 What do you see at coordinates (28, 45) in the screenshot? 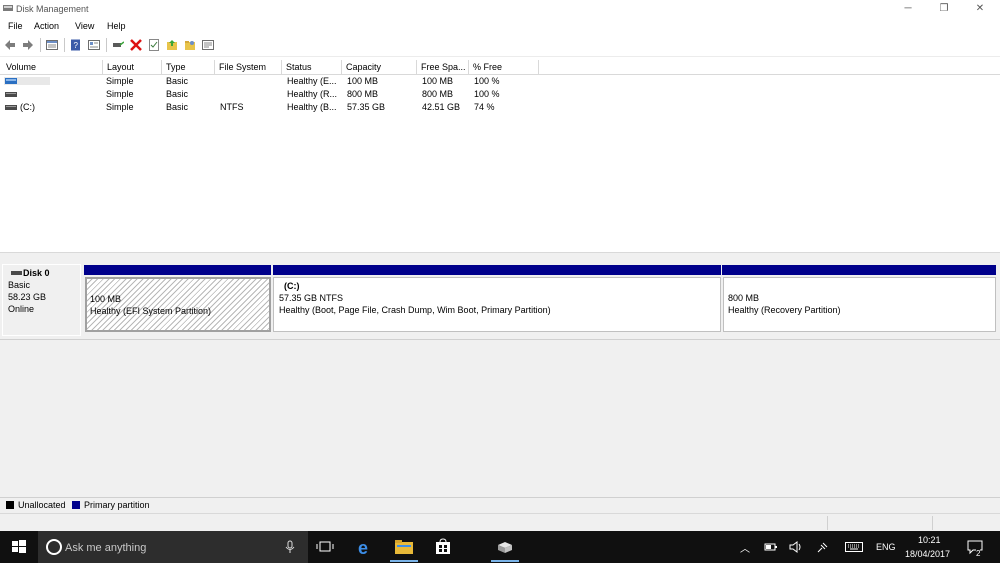
I see `forward-arrow-icon` at bounding box center [28, 45].